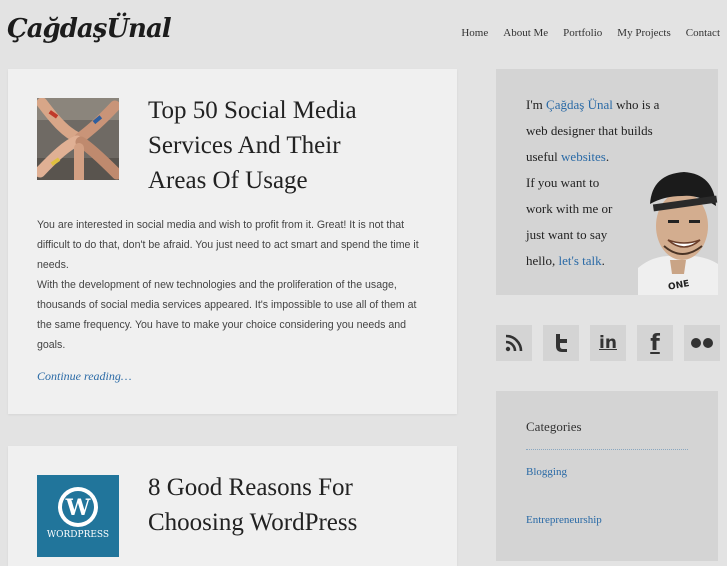  What do you see at coordinates (607, 449) in the screenshot?
I see `divider` at bounding box center [607, 449].